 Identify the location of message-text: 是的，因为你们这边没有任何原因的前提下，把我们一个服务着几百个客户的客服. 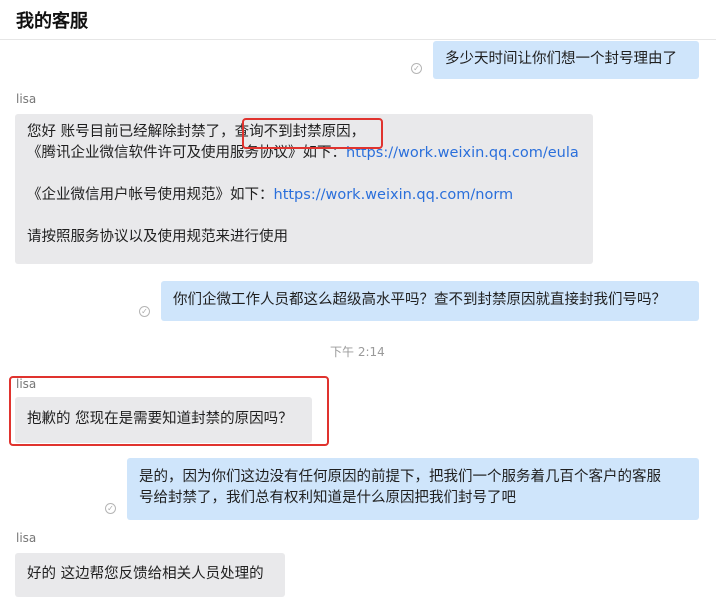
(400, 477).